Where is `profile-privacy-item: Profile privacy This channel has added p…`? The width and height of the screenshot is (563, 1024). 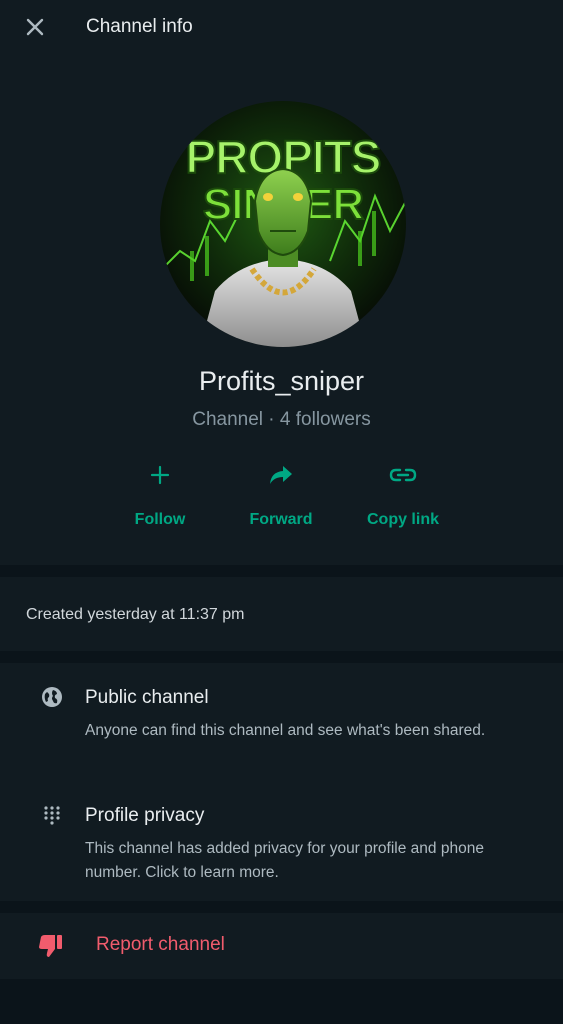 profile-privacy-item: Profile privacy This channel has added p… is located at coordinates (281, 846).